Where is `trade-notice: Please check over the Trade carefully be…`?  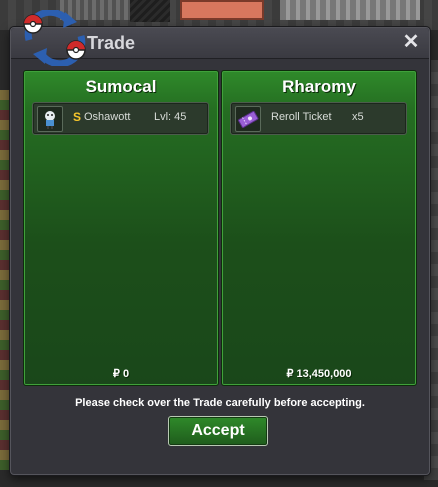 trade-notice: Please check over the Trade carefully be… is located at coordinates (220, 403).